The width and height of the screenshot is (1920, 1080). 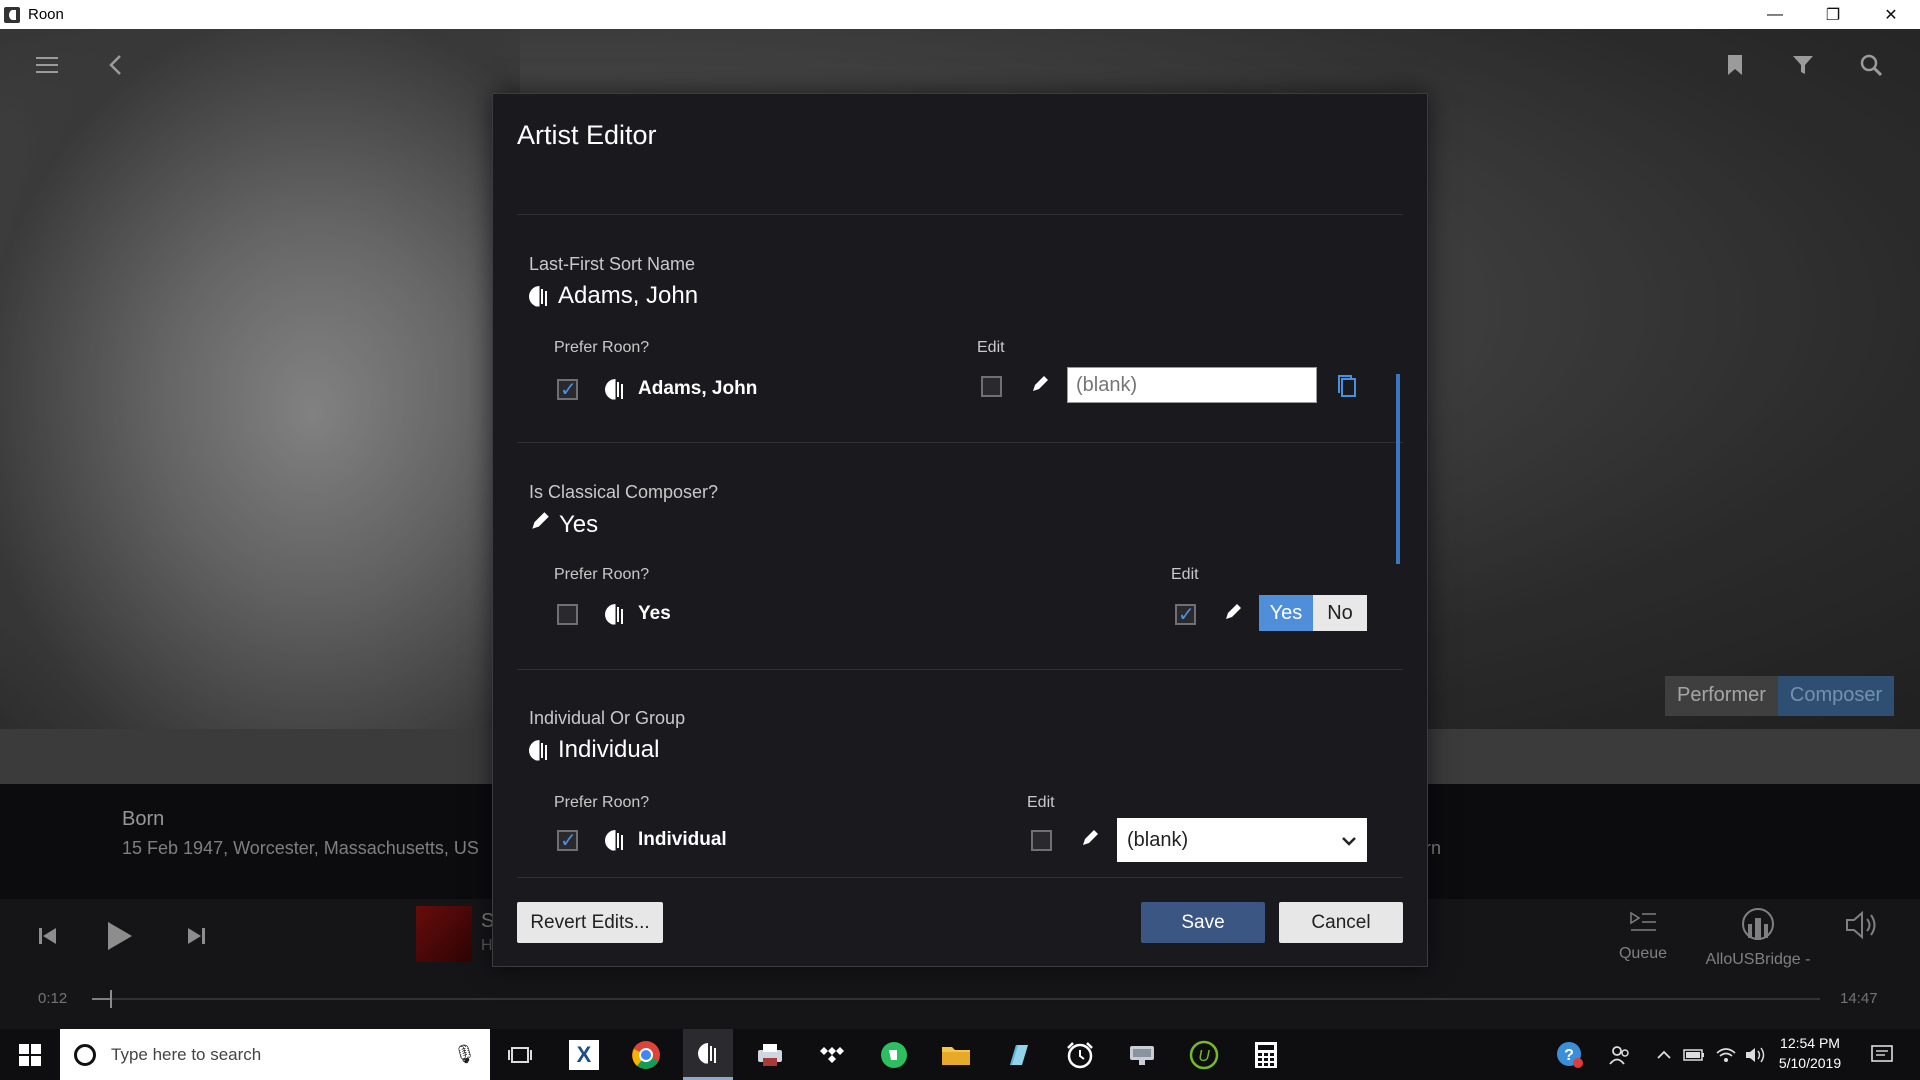 I want to click on utorrent-icon: U, so click(x=1204, y=1054).